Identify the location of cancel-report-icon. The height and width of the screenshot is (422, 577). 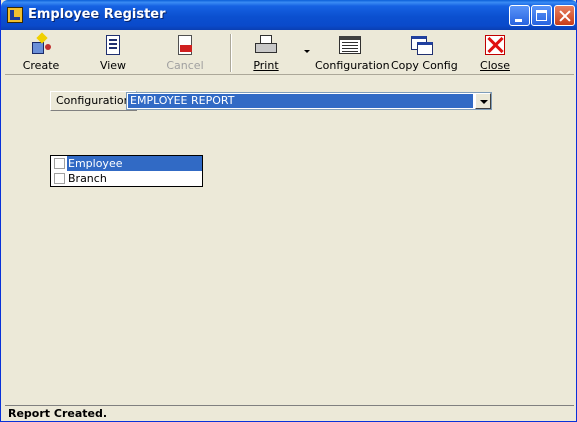
(185, 45).